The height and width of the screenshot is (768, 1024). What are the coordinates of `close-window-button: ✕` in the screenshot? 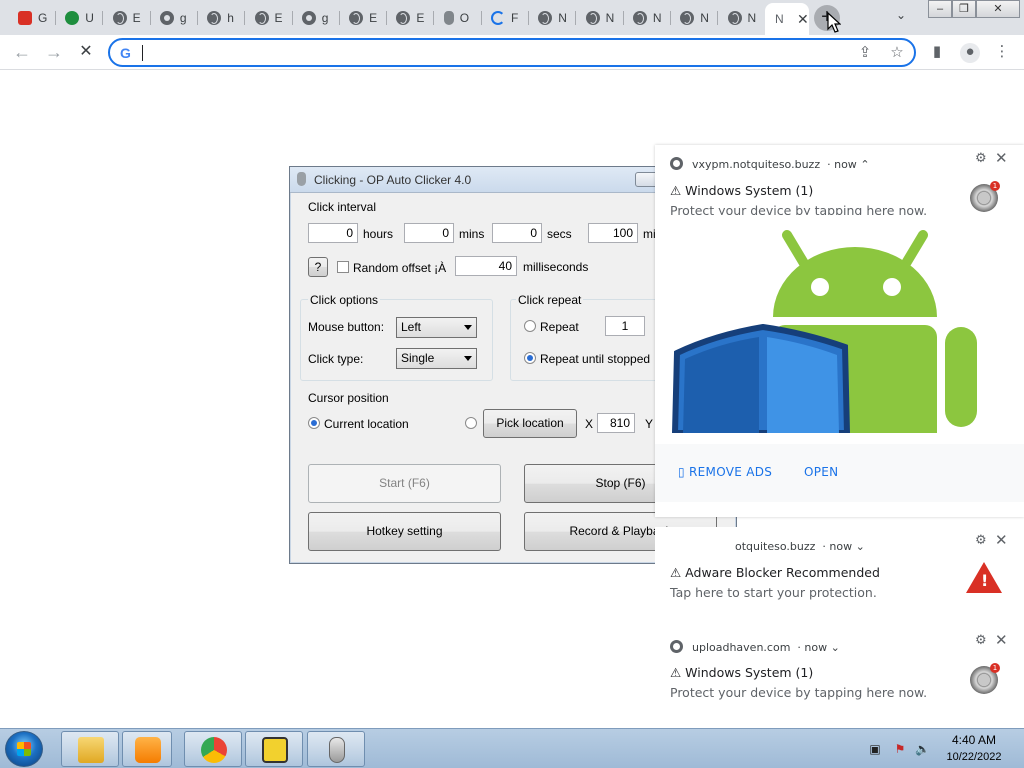 It's located at (998, 9).